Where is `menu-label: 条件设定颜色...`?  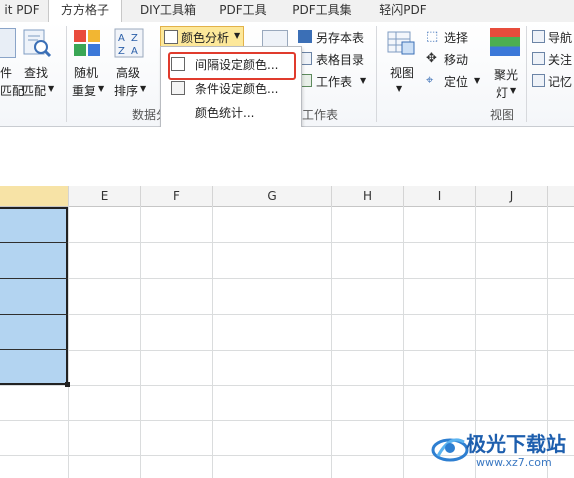 menu-label: 条件设定颜色... is located at coordinates (237, 89).